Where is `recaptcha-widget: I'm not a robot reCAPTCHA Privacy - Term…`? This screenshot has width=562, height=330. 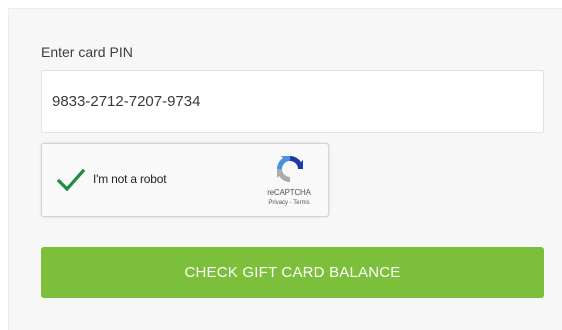 recaptcha-widget: I'm not a robot reCAPTCHA Privacy - Term… is located at coordinates (185, 180).